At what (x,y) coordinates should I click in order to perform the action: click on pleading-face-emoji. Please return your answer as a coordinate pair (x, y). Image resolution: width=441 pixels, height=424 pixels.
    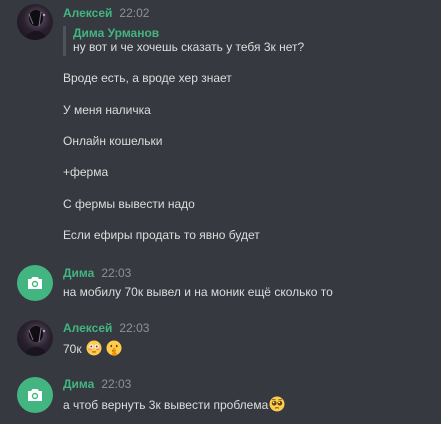
    Looking at the image, I should click on (277, 404).